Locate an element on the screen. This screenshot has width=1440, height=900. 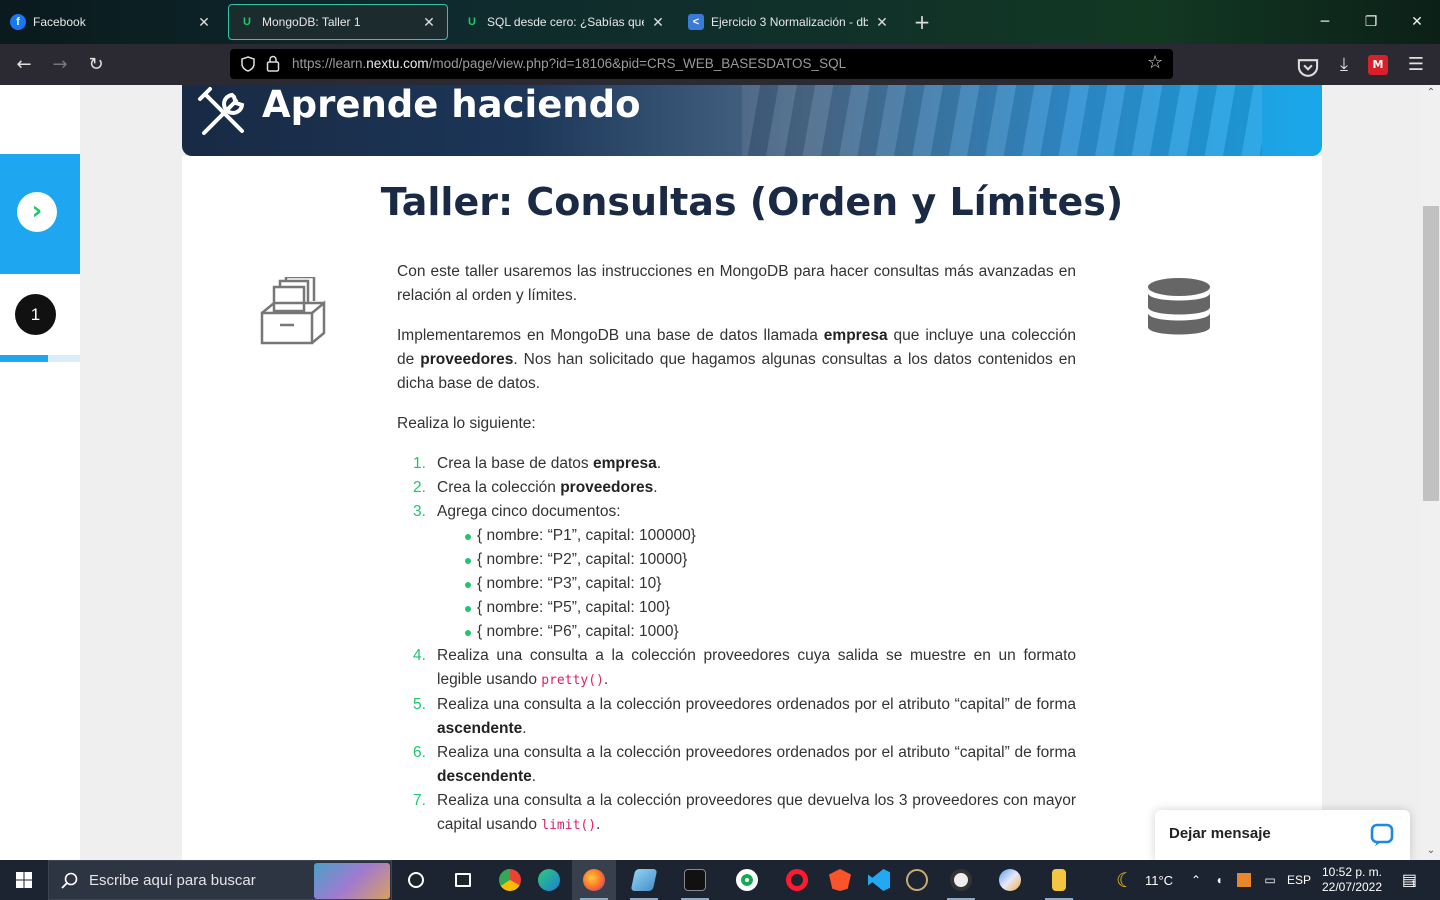
search-placeholder: Escribe aquí para buscar is located at coordinates (172, 880).